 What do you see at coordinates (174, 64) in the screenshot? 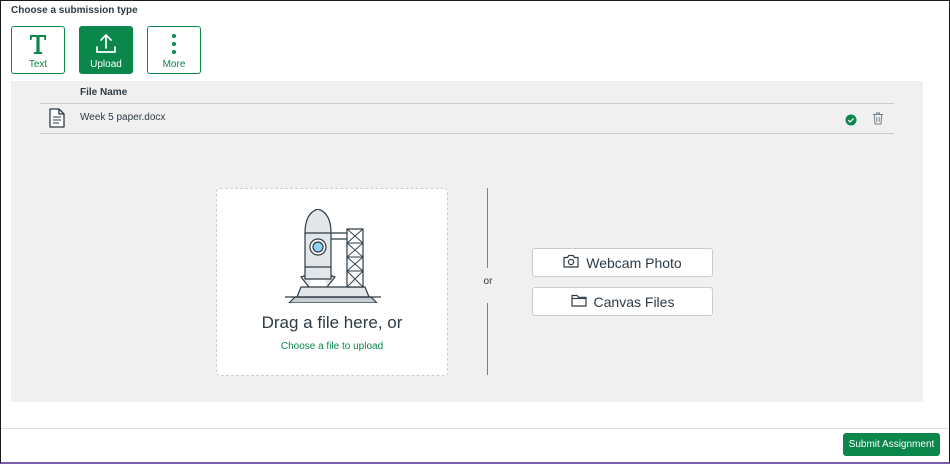
I see `more-type-label: More` at bounding box center [174, 64].